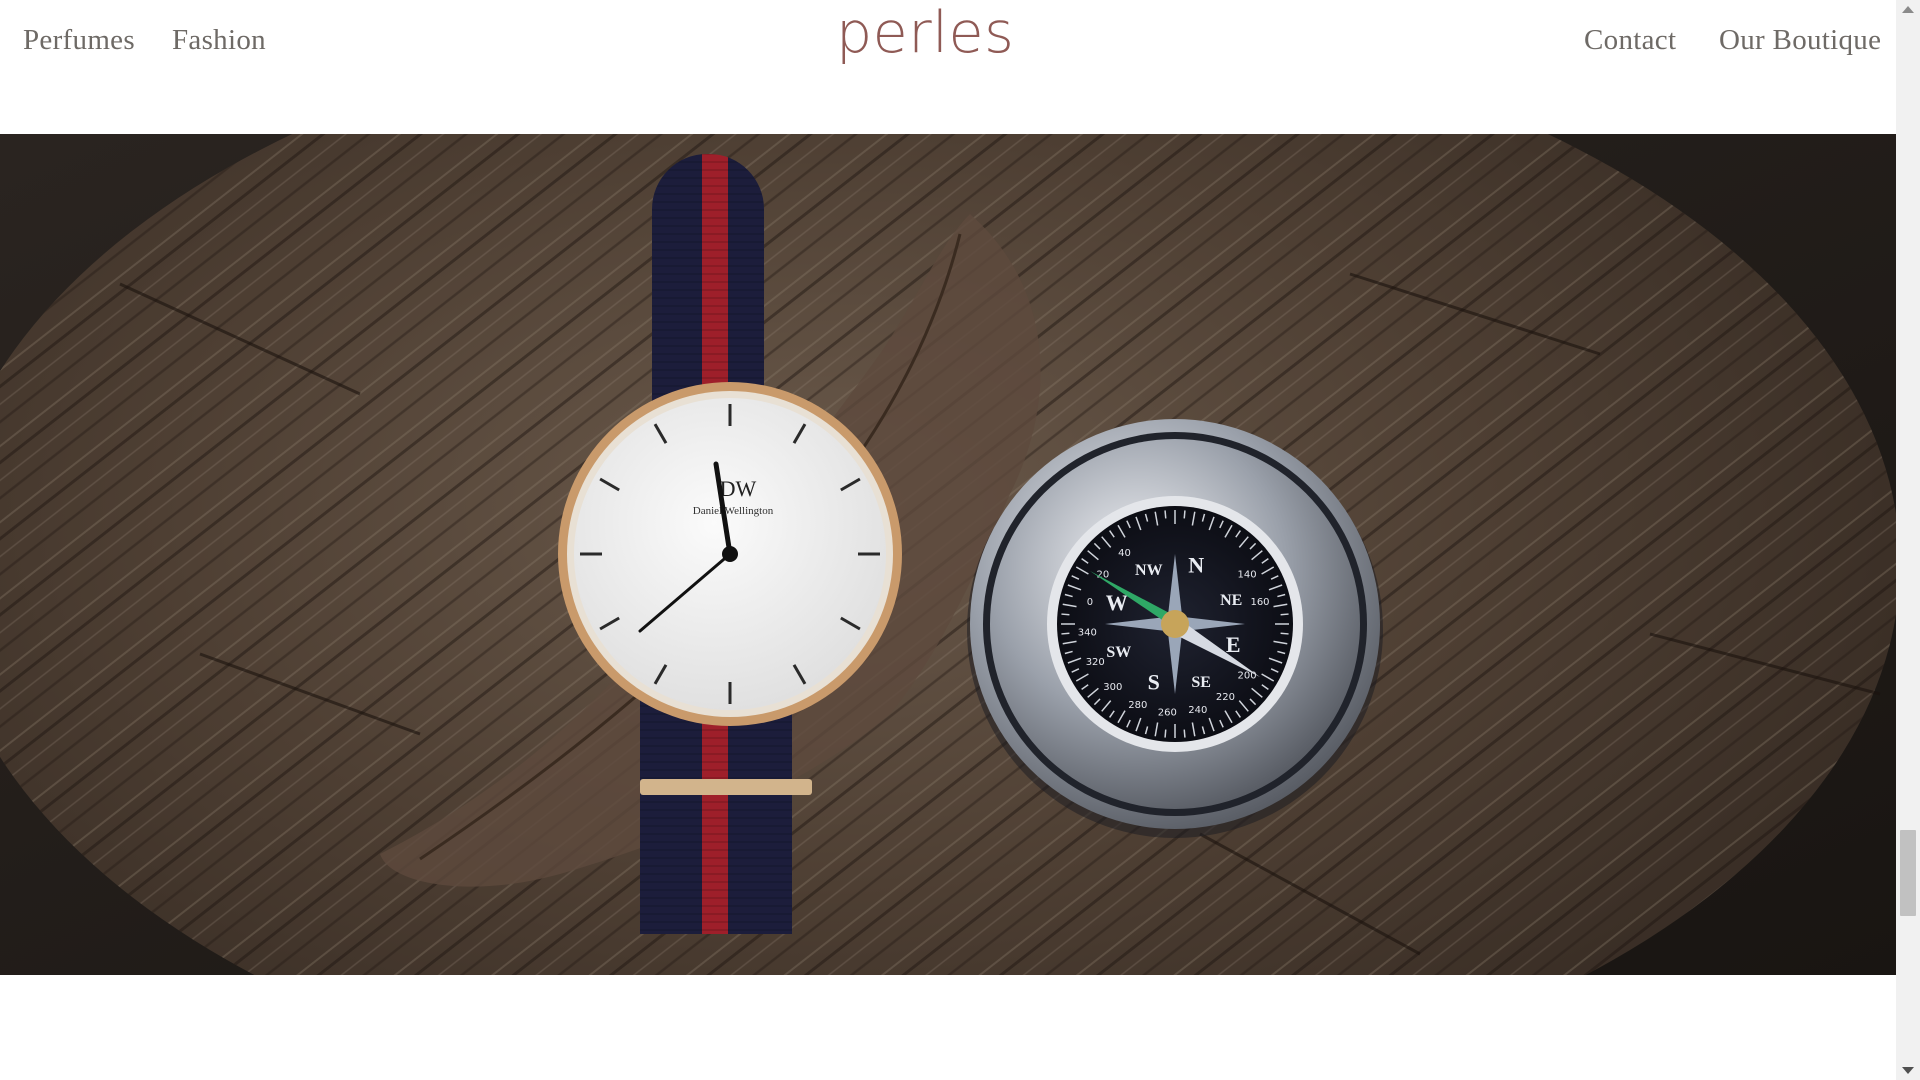 Image resolution: width=1920 pixels, height=1080 pixels. Describe the element at coordinates (1149, 570) in the screenshot. I see `compass-cardinal-label: NW` at that location.